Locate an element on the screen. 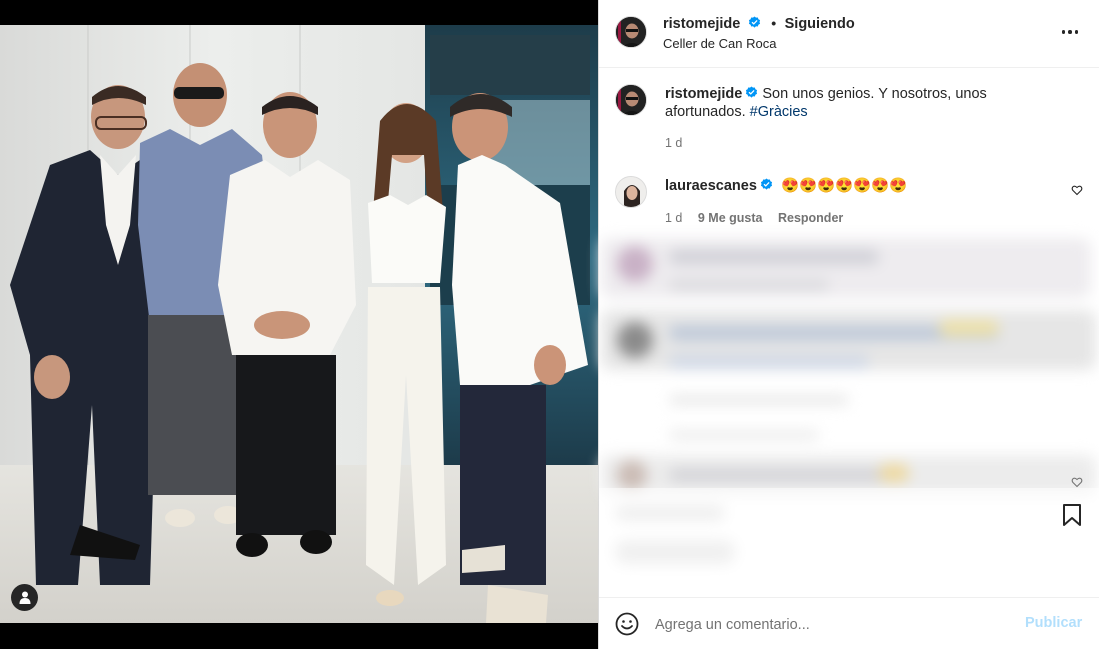 The image size is (1099, 649). following-button: Siguiendo is located at coordinates (820, 24).